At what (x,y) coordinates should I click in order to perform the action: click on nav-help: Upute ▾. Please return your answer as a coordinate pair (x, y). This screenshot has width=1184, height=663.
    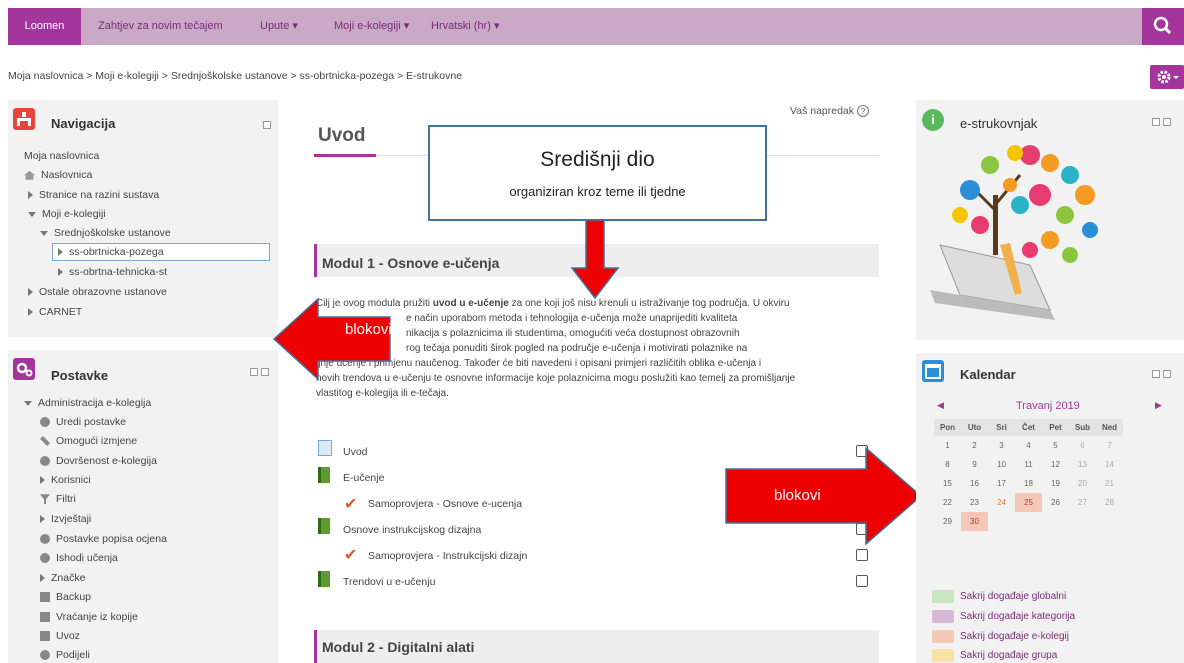
    Looking at the image, I should click on (279, 26).